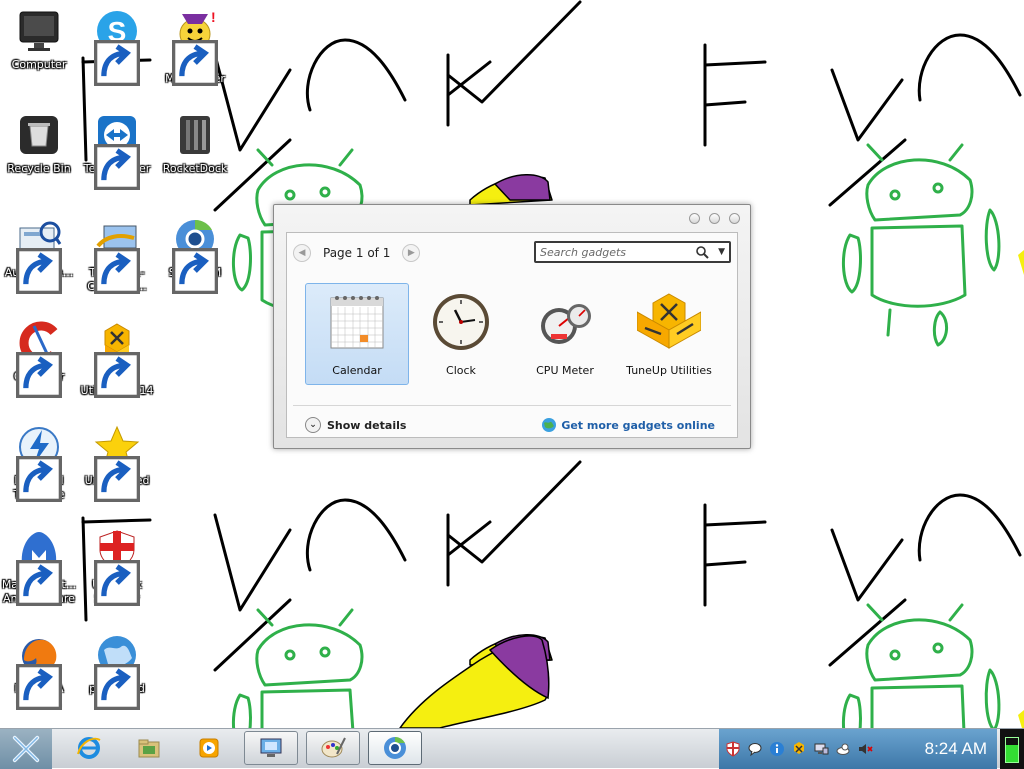  I want to click on tuneup-icon, so click(117, 359).